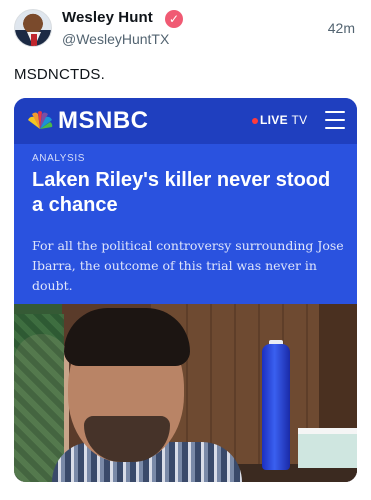  Describe the element at coordinates (40, 120) in the screenshot. I see `peacock-logo-icon` at that location.